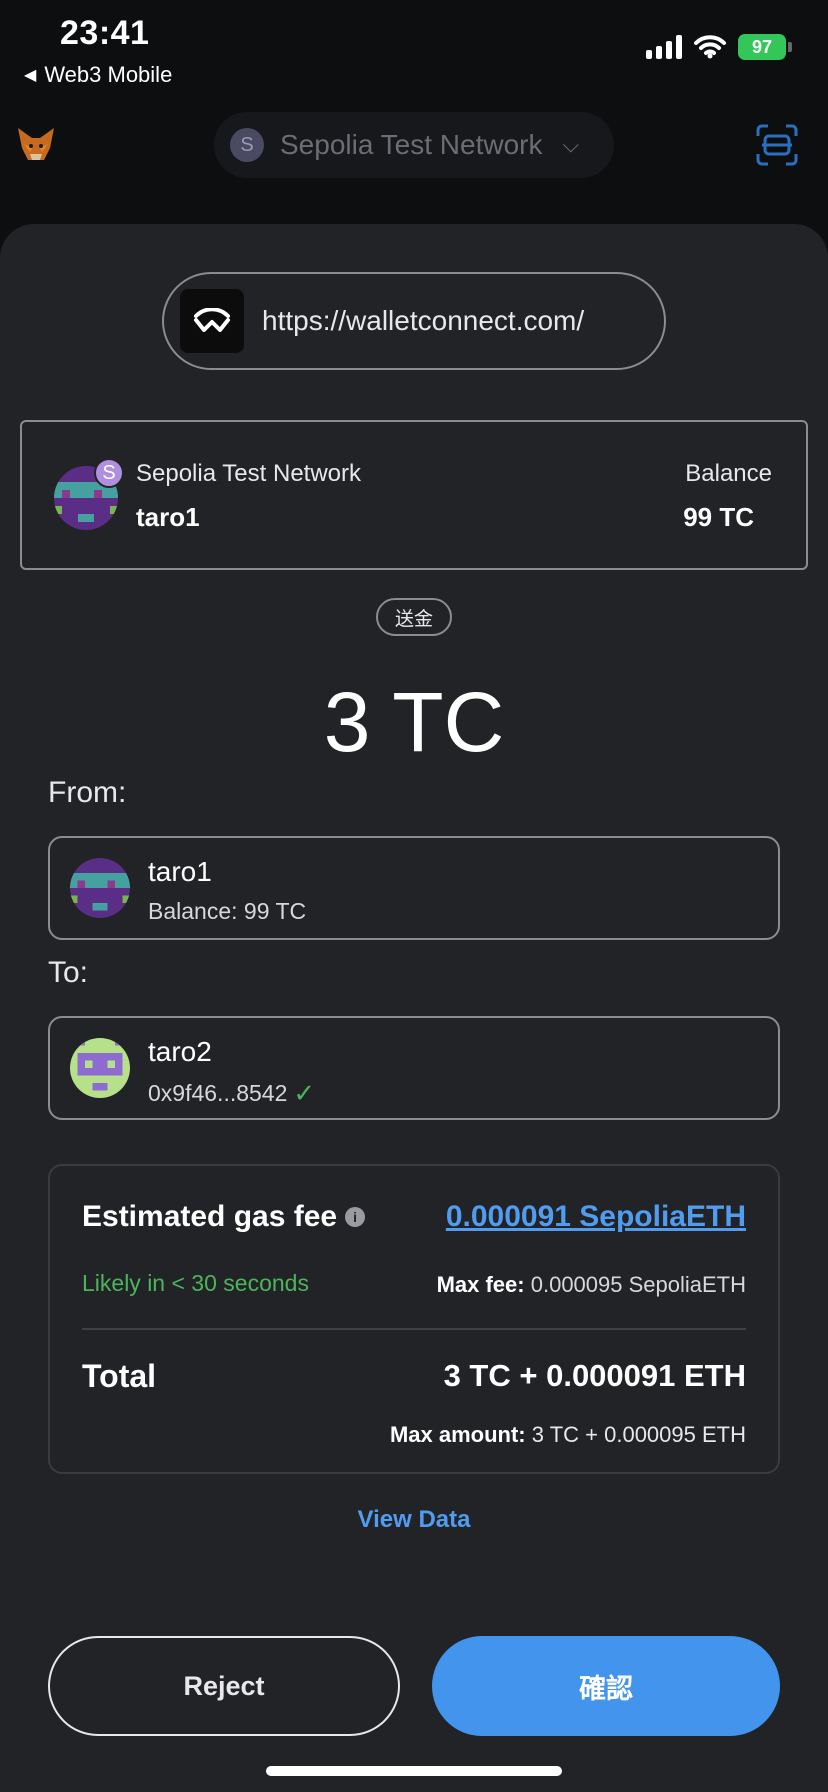 The image size is (828, 1792). What do you see at coordinates (68, 972) in the screenshot?
I see `to-label: To:` at bounding box center [68, 972].